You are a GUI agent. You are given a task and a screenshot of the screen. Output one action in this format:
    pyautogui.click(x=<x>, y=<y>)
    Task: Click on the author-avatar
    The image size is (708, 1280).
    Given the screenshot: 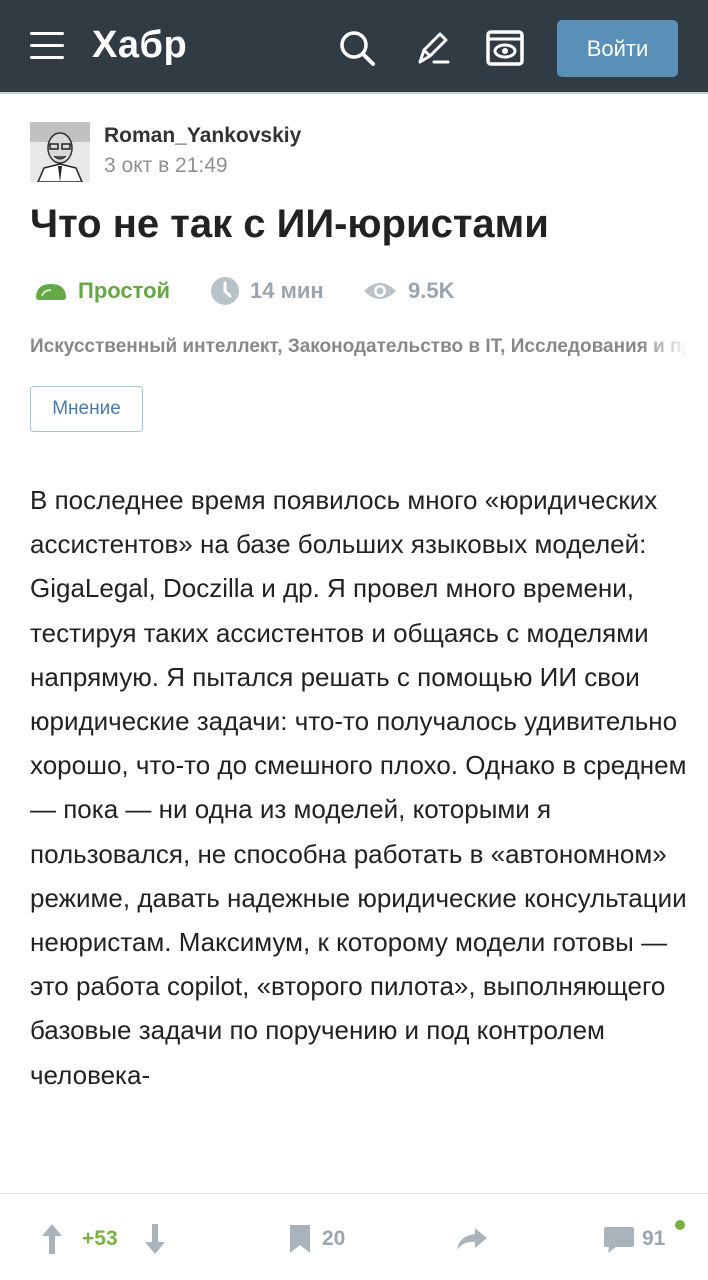 What is the action you would take?
    pyautogui.click(x=60, y=152)
    